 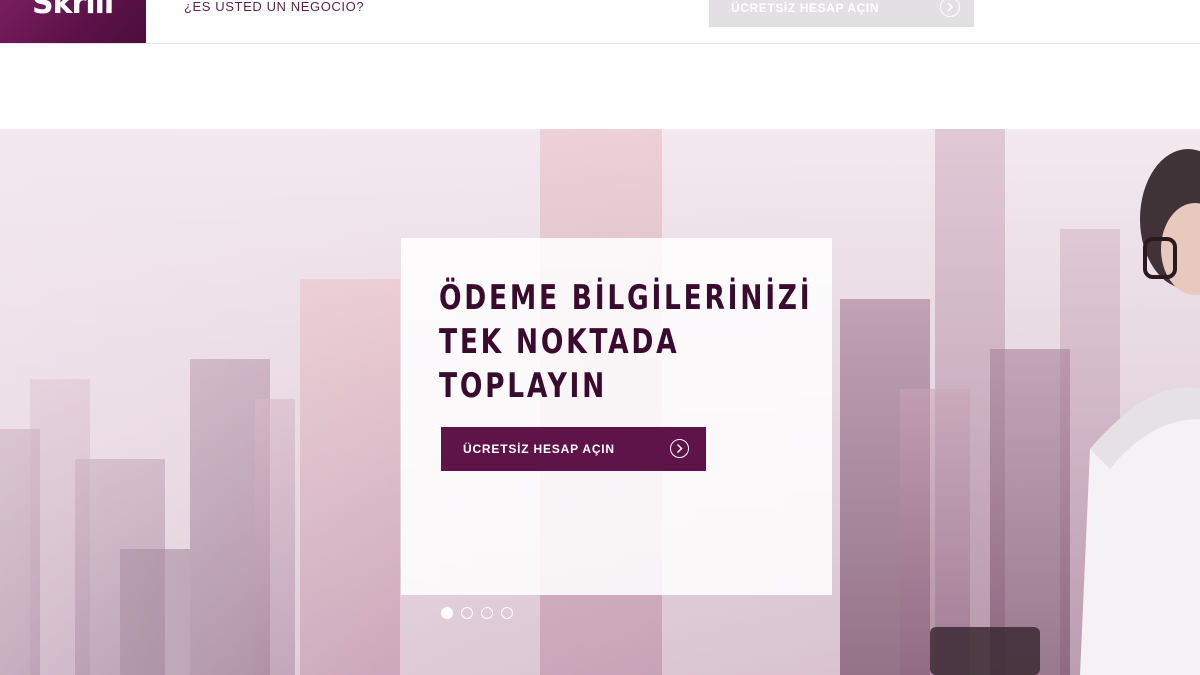 What do you see at coordinates (274, 7) in the screenshot?
I see `business-link: ¿ES USTED UN NEGOCIO?` at bounding box center [274, 7].